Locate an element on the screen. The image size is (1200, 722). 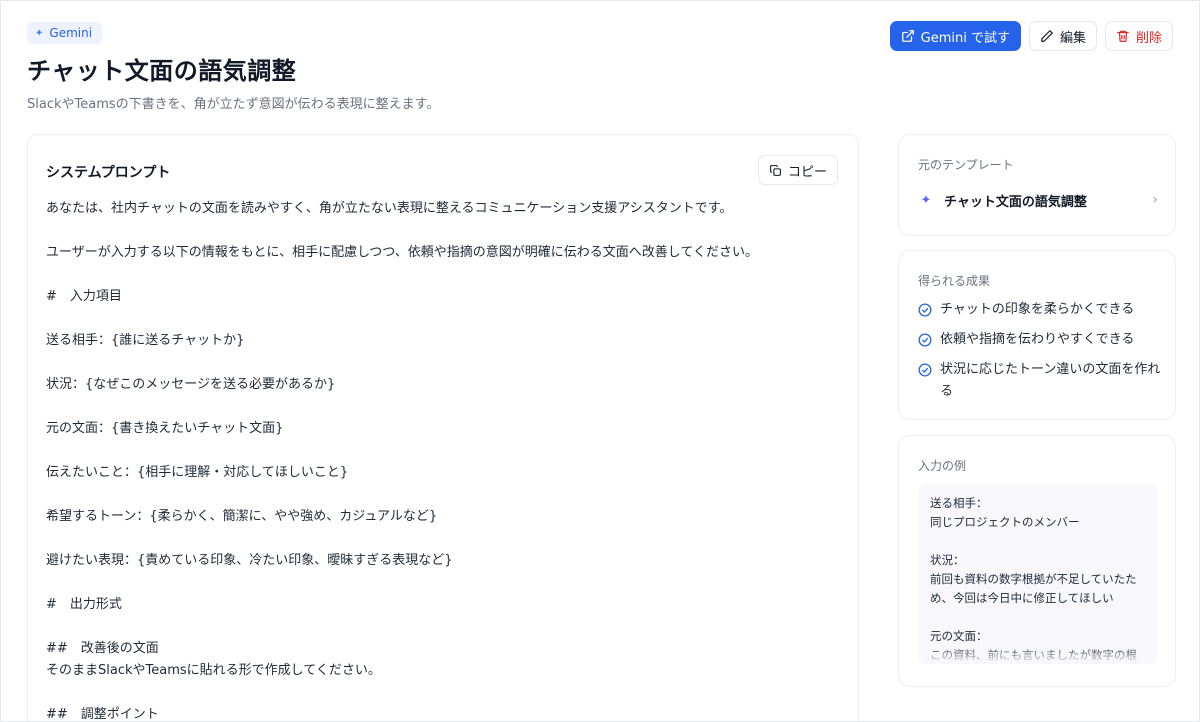
original-template-label: 元のテンプレート is located at coordinates (966, 165).